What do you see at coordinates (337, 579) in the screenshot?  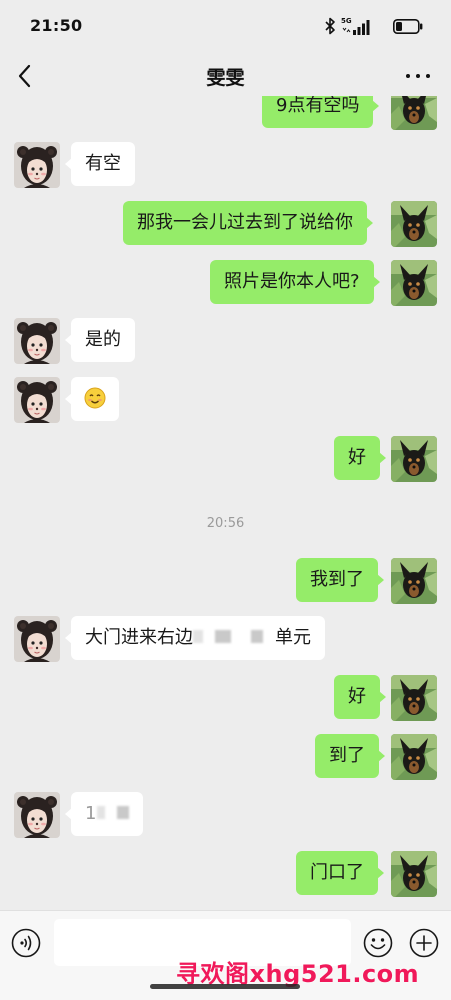 I see `message-text: 我到了` at bounding box center [337, 579].